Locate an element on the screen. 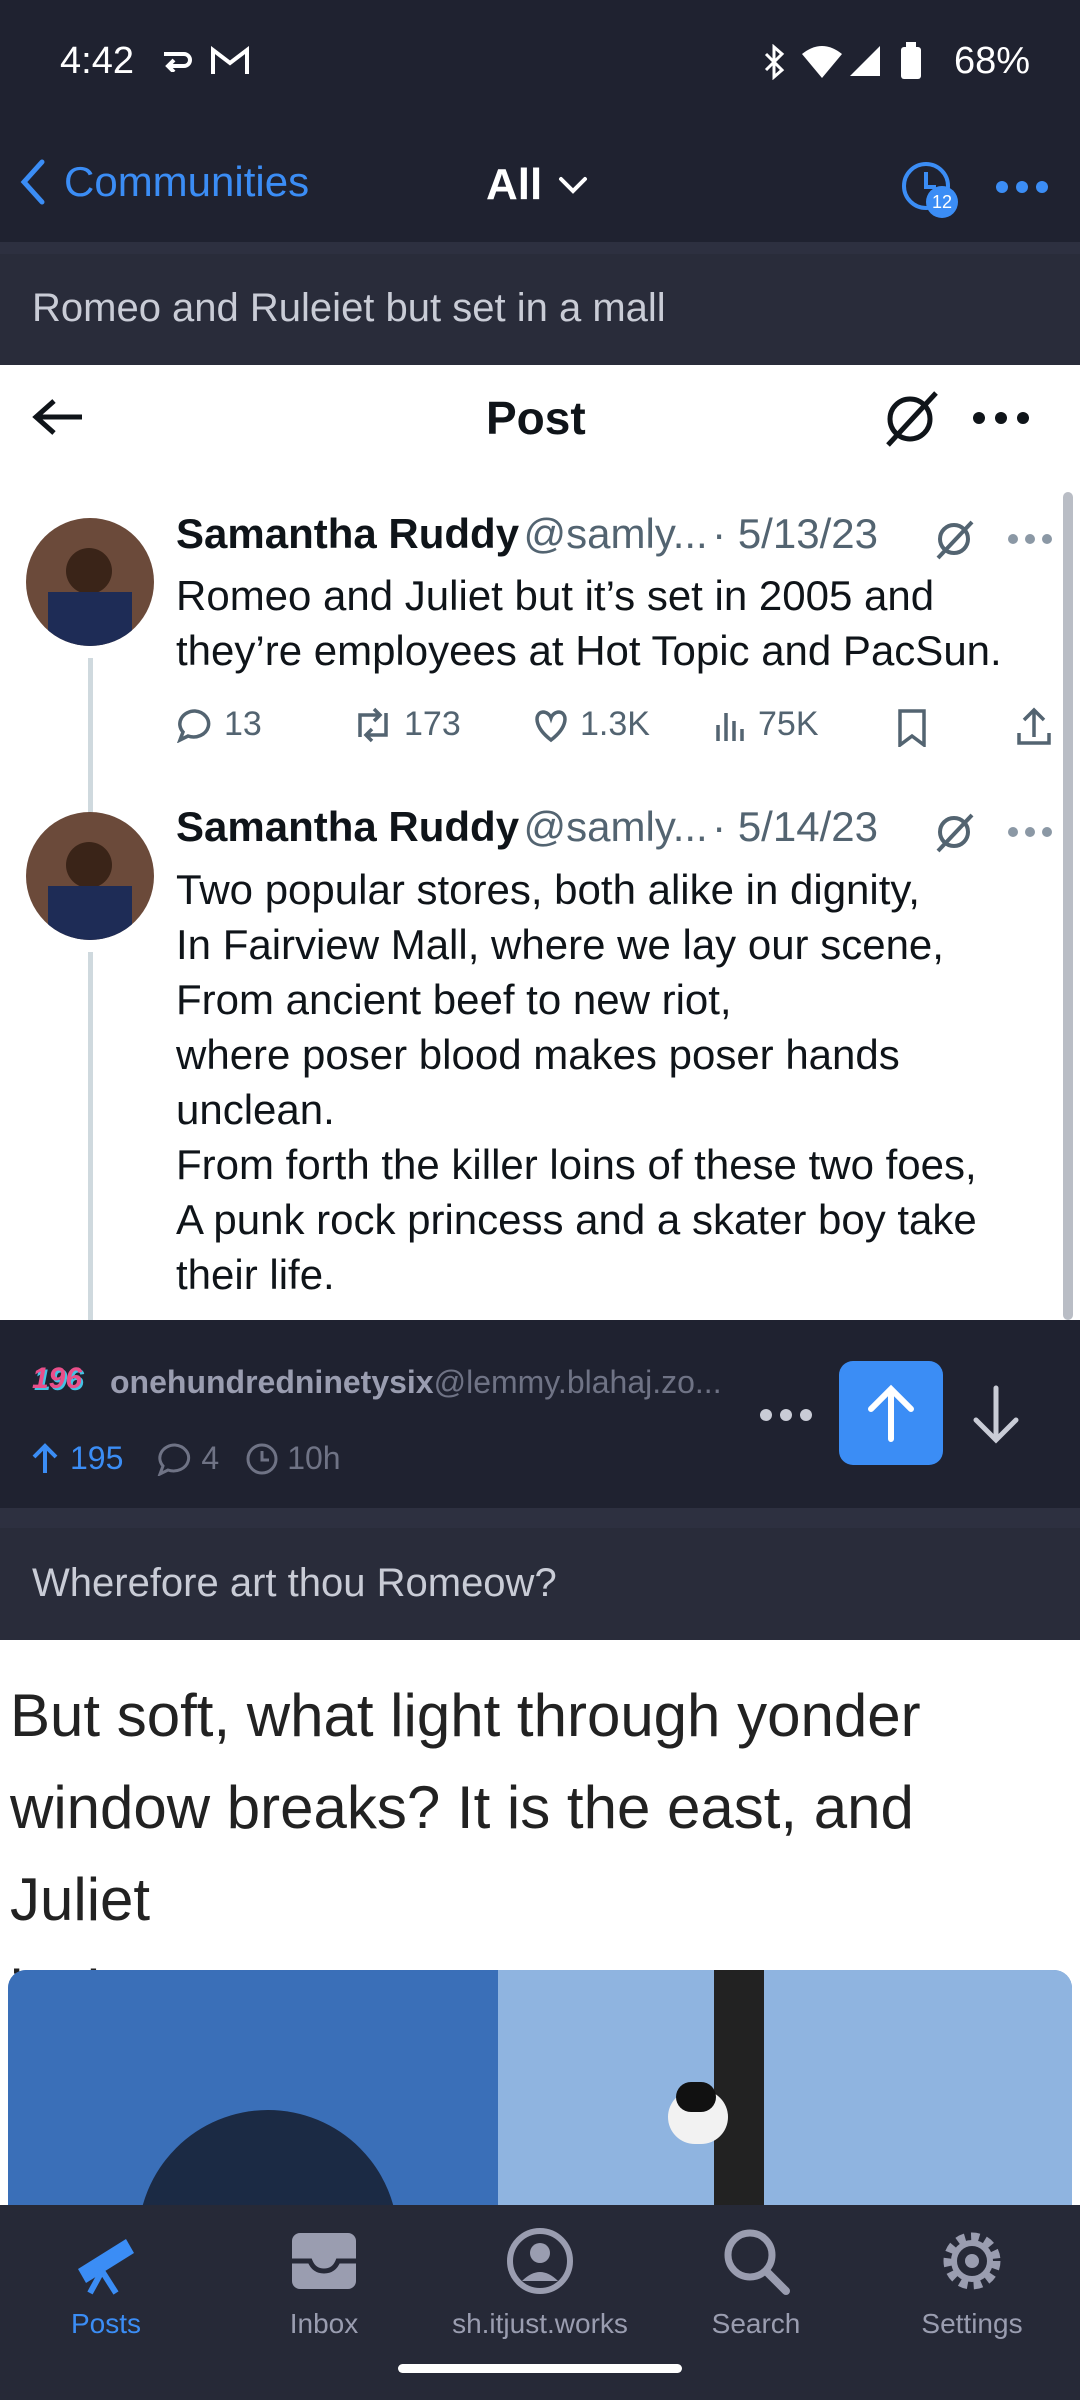 The image size is (1080, 2400). heart-icon is located at coordinates (551, 725).